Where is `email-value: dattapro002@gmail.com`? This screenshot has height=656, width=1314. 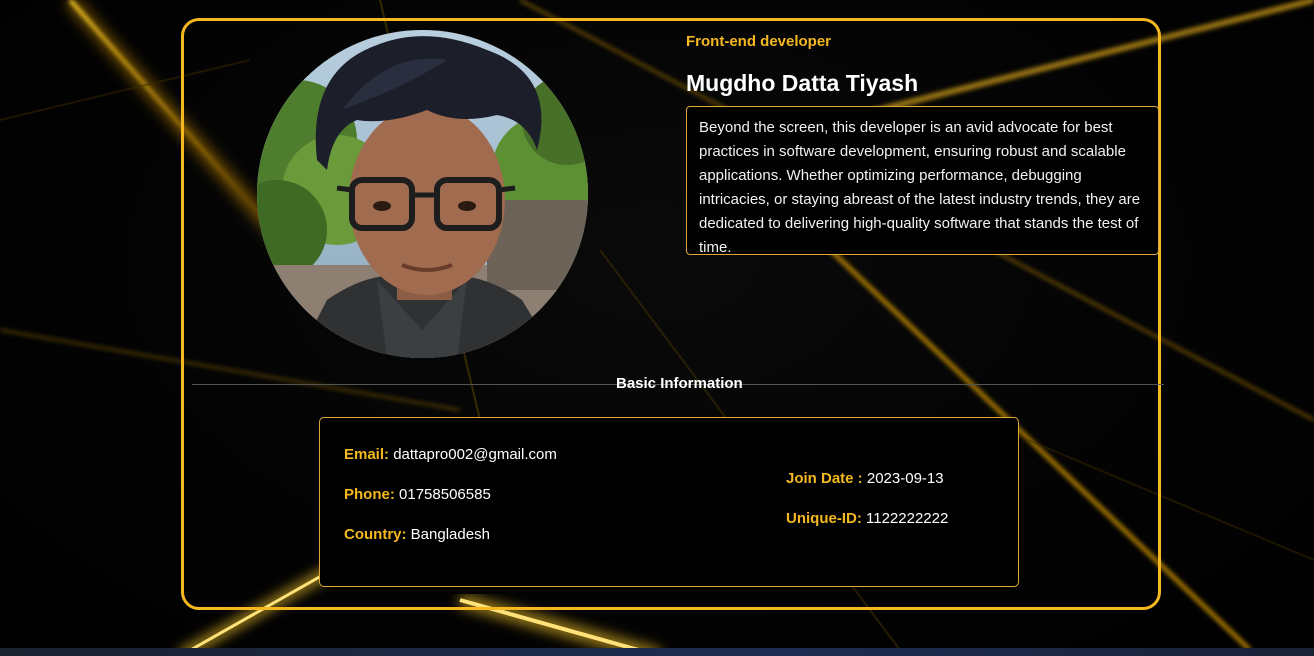
email-value: dattapro002@gmail.com is located at coordinates (475, 454).